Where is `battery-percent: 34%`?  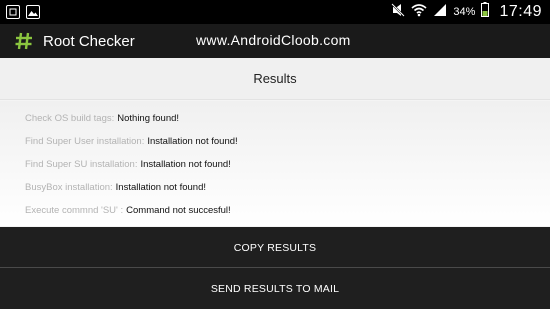
battery-percent: 34% is located at coordinates (464, 12).